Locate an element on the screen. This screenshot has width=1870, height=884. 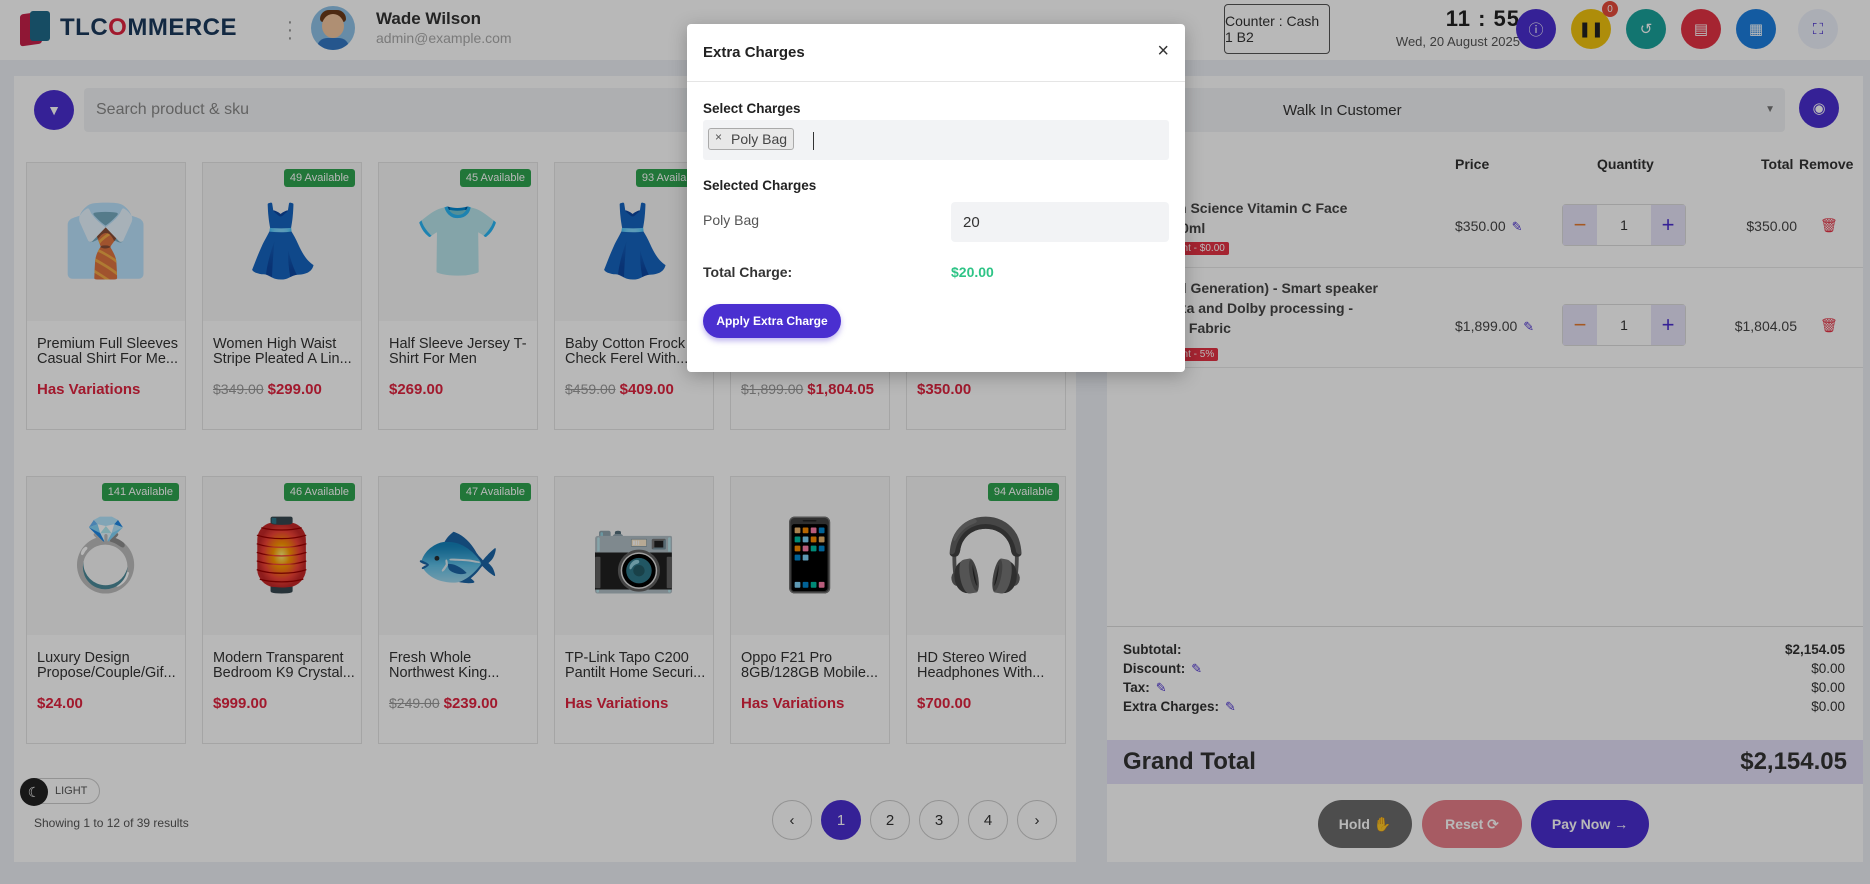
remove-tag-icon: × is located at coordinates (718, 137).